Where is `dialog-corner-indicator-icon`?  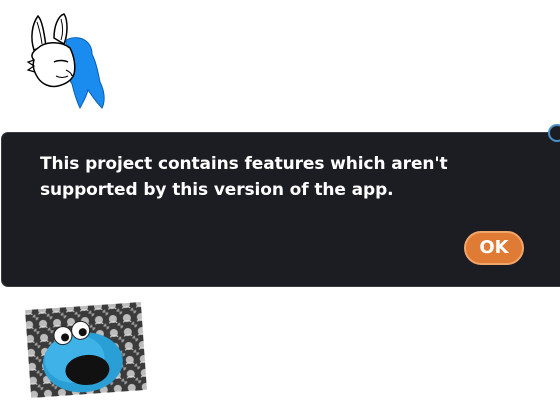 dialog-corner-indicator-icon is located at coordinates (554, 133).